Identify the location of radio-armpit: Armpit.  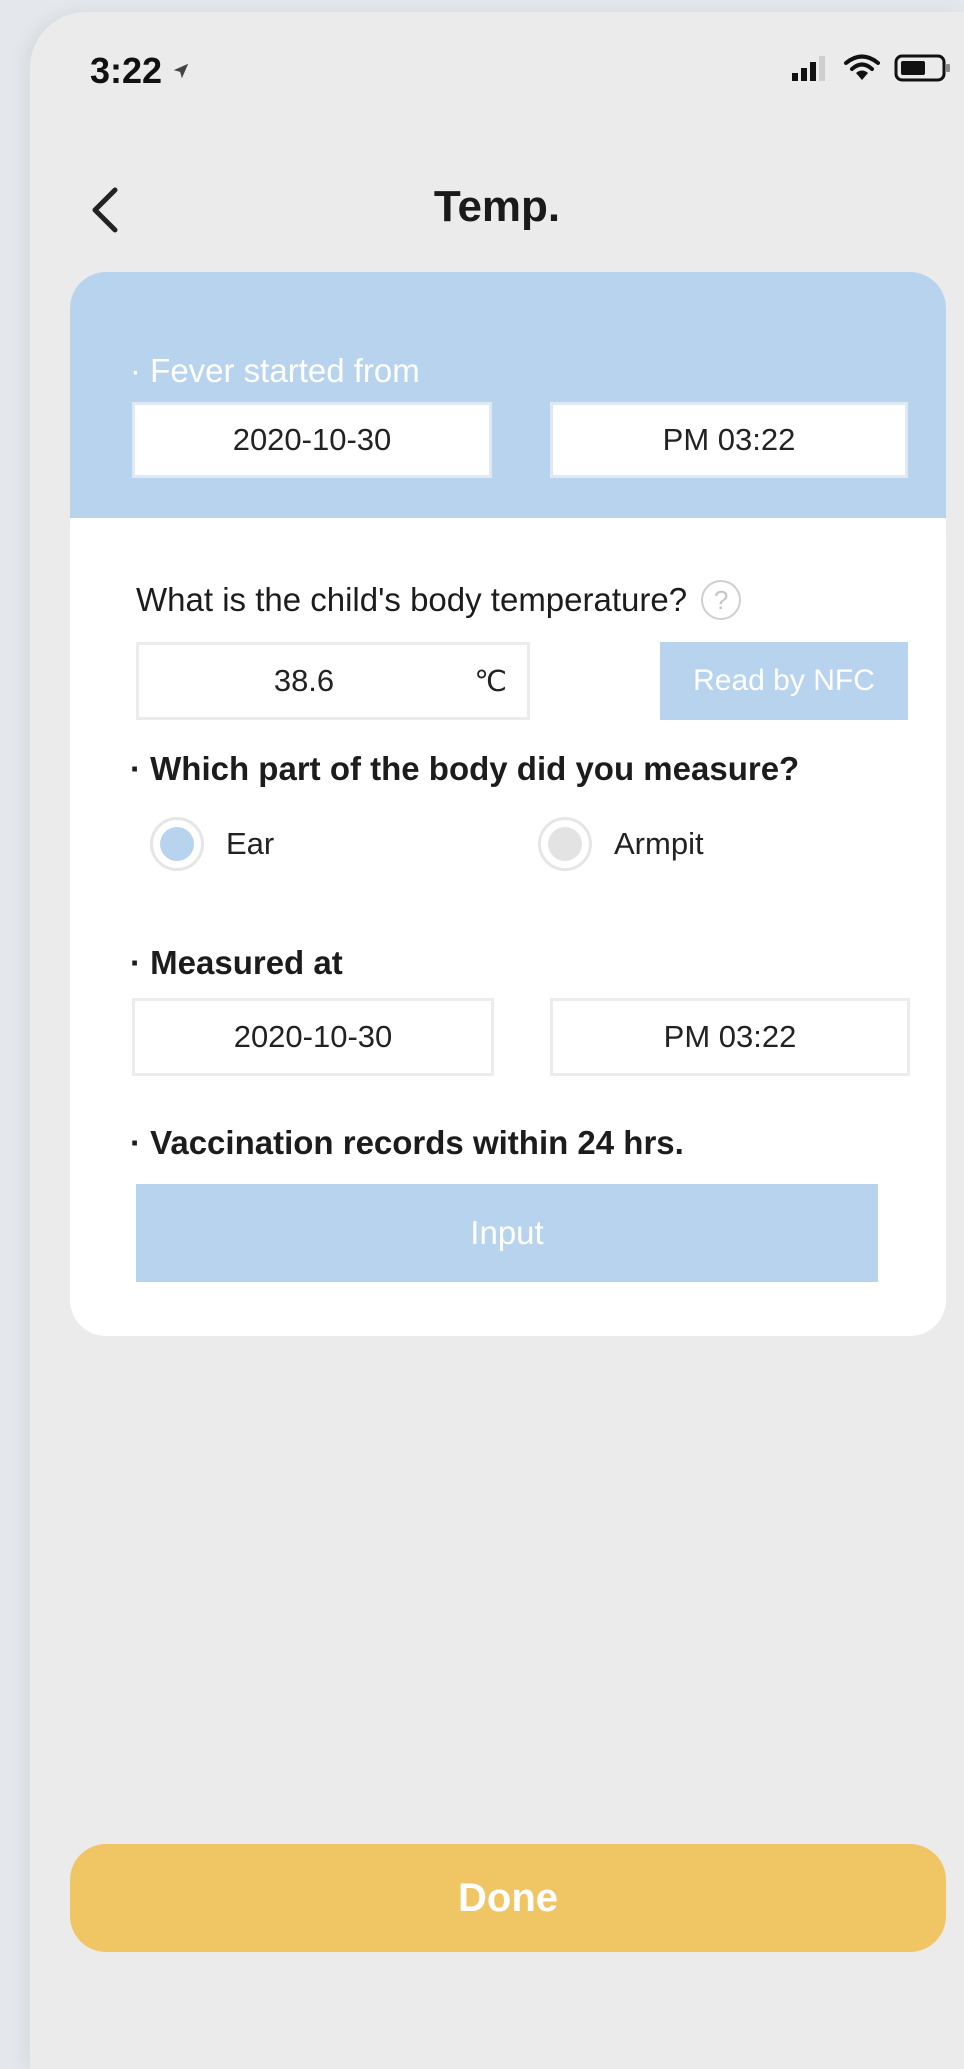
(621, 844).